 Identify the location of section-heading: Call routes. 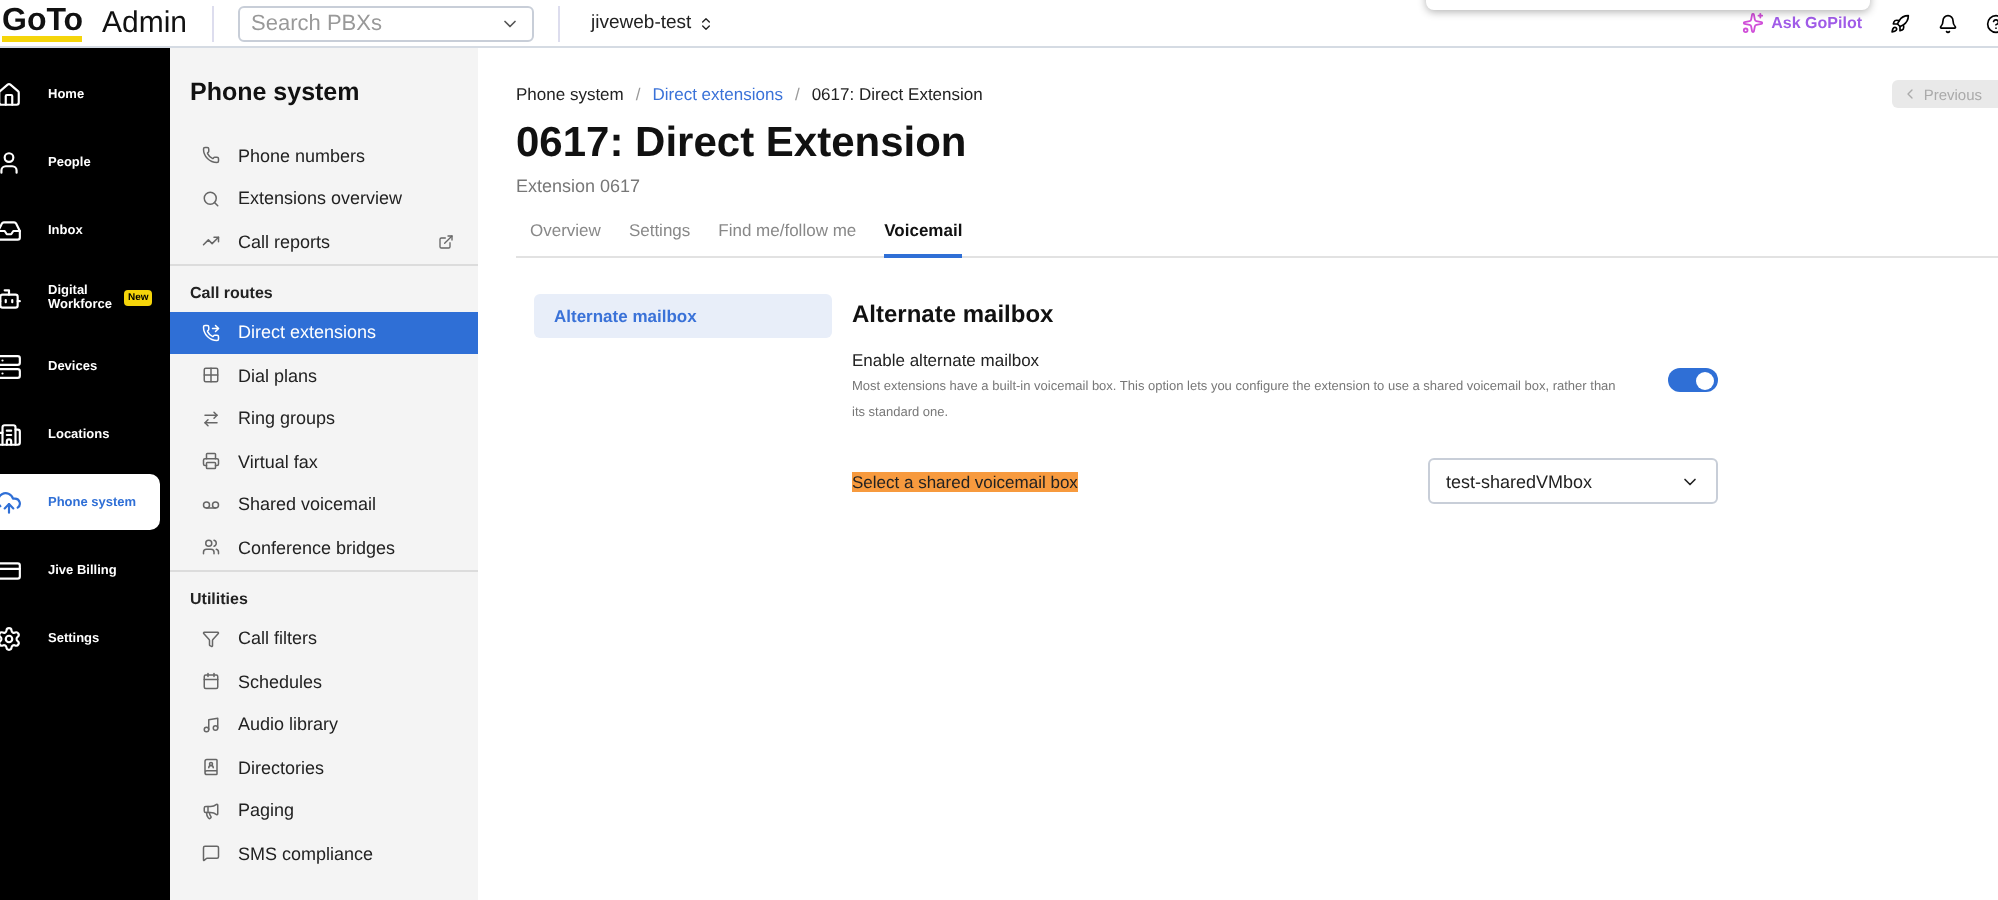
(231, 293).